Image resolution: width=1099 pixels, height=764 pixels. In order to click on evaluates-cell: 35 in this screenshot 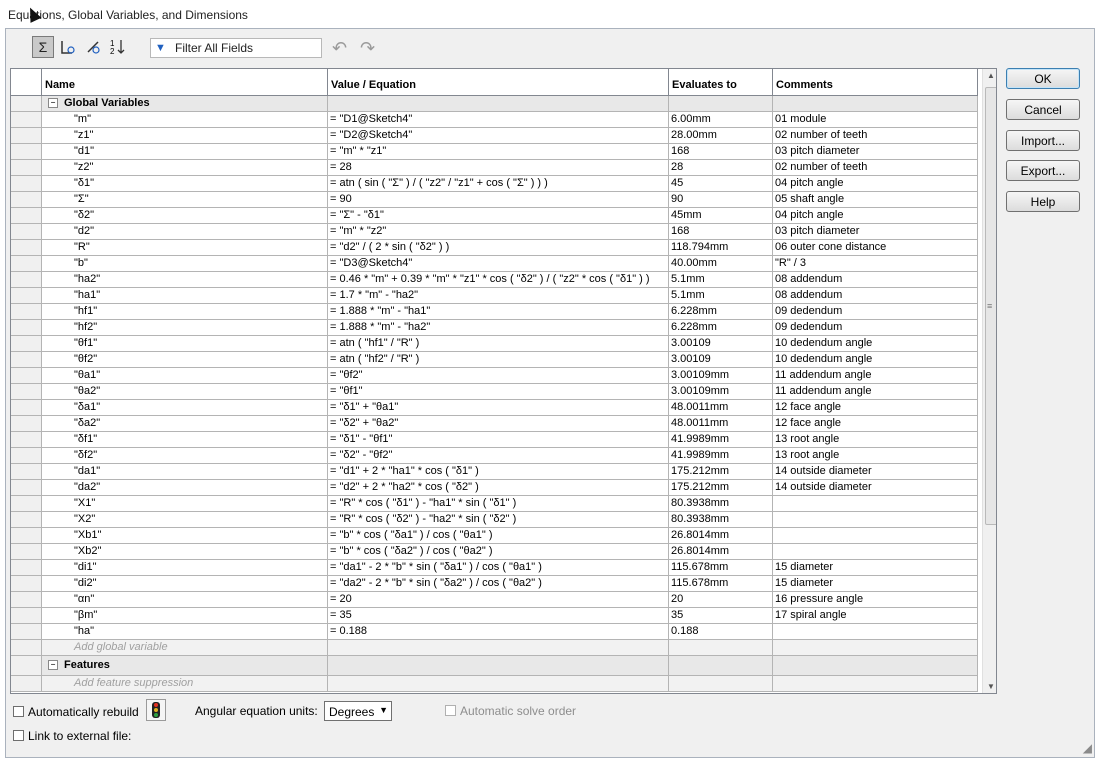, I will do `click(721, 616)`.